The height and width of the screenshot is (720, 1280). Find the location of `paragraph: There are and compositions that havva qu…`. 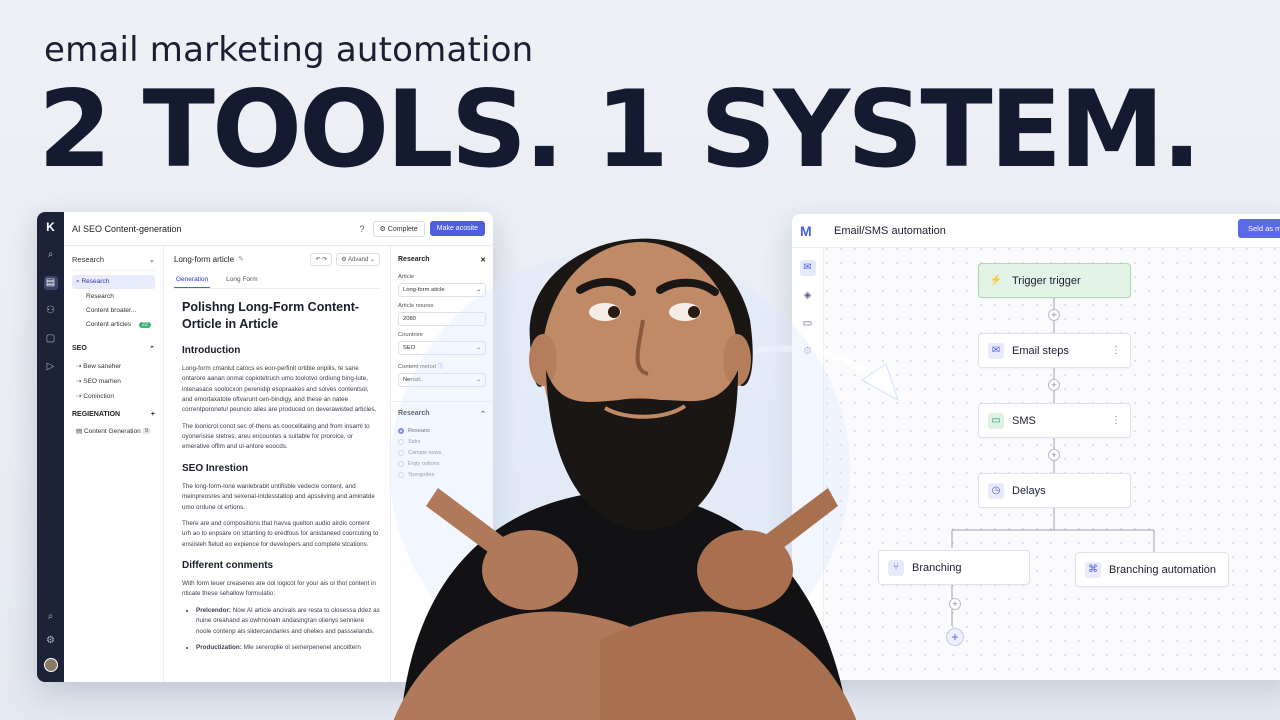

paragraph: There are and compositions that havva qu… is located at coordinates (280, 533).